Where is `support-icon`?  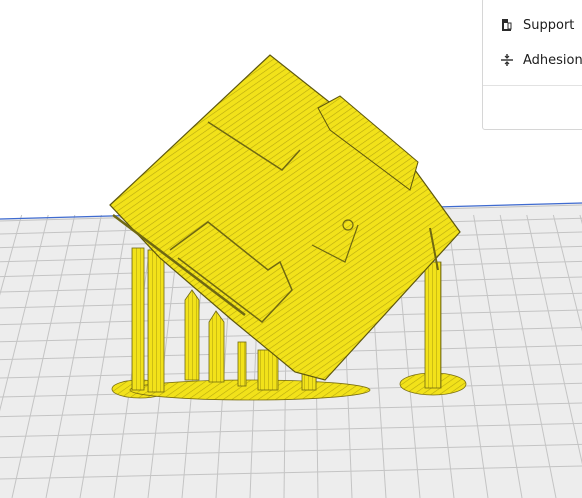 support-icon is located at coordinates (507, 25).